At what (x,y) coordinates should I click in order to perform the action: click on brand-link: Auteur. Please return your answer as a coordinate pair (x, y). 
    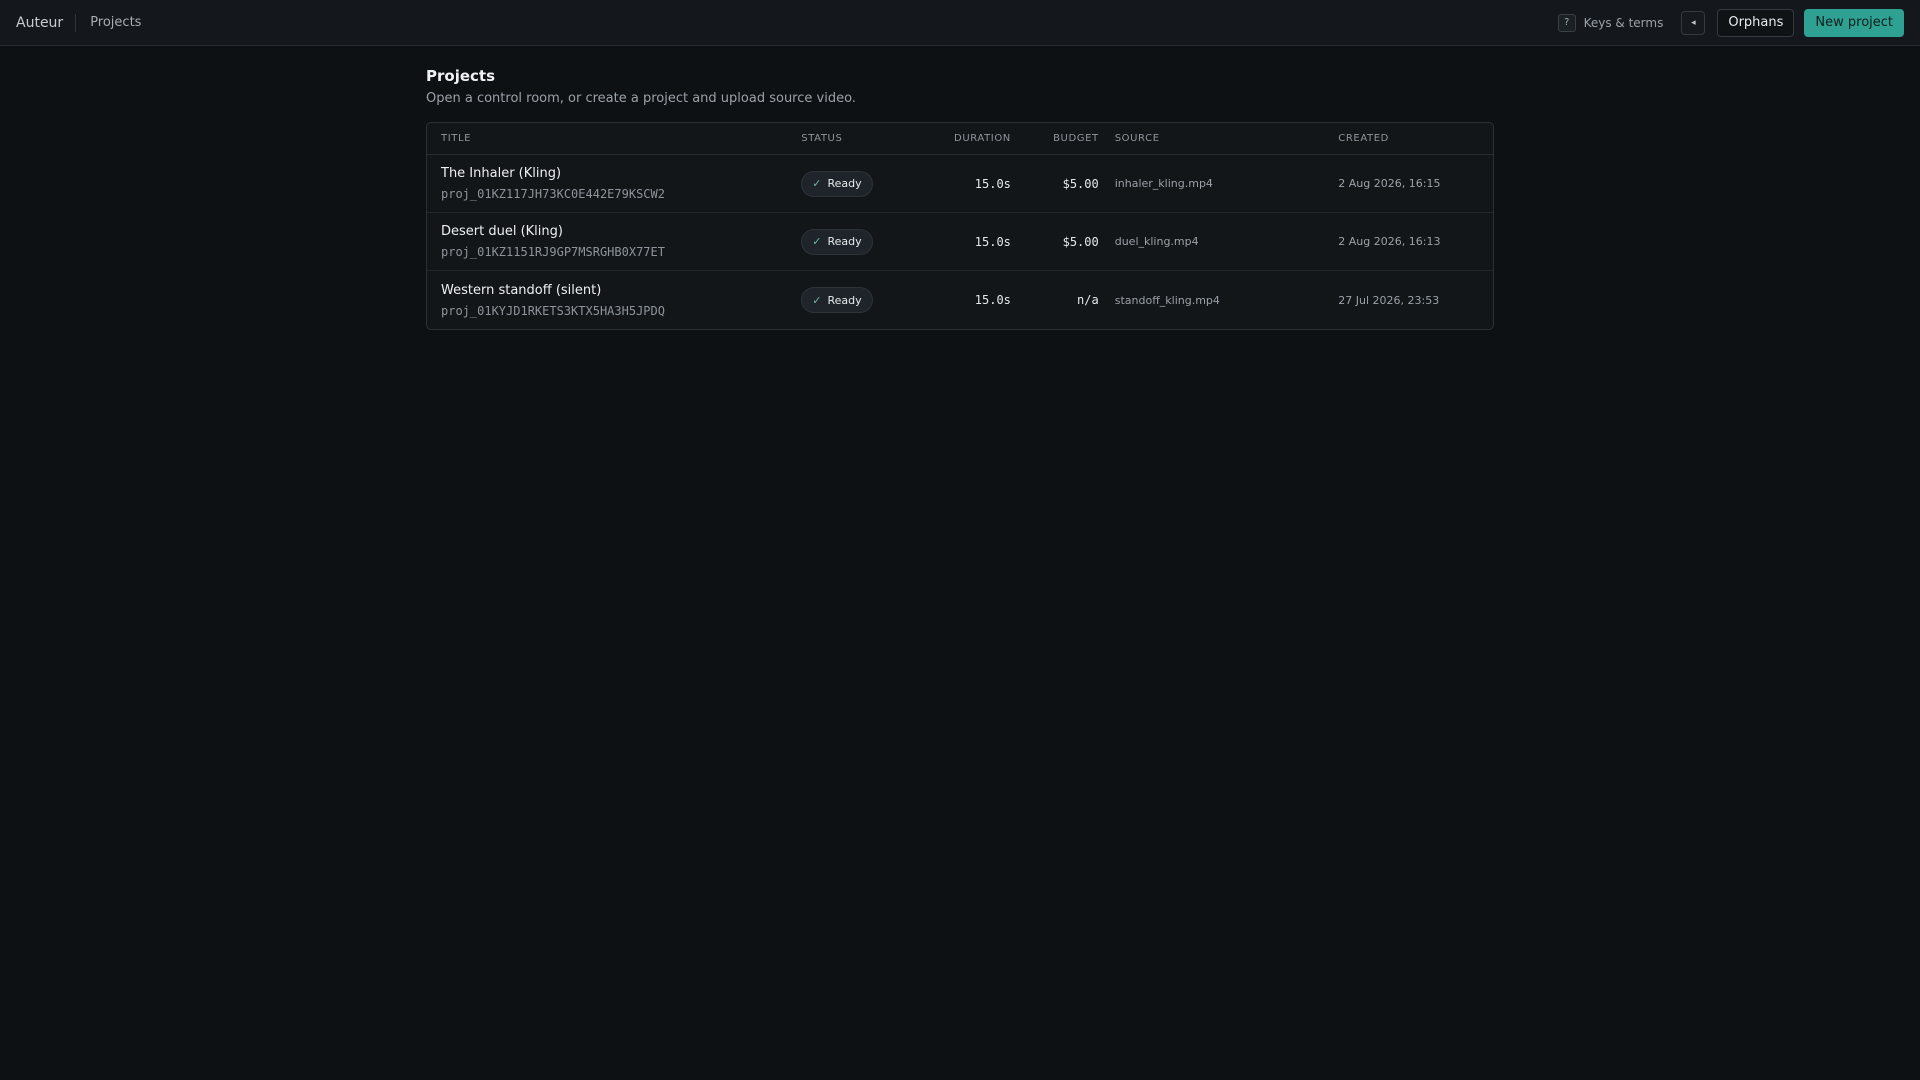
    Looking at the image, I should click on (46, 22).